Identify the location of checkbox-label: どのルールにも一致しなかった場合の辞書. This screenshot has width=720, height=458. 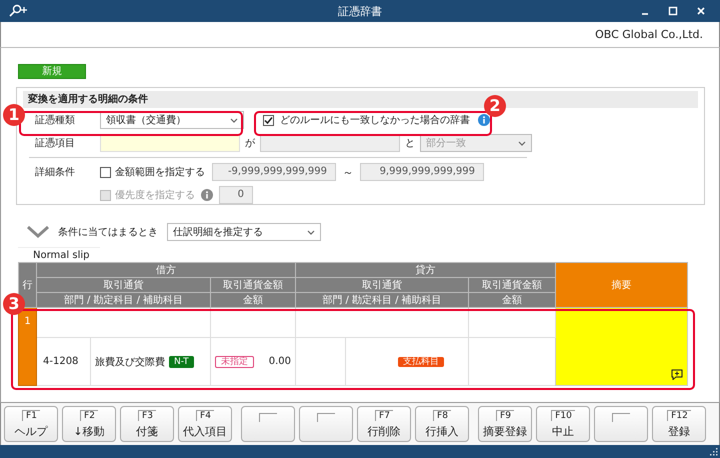
(375, 120).